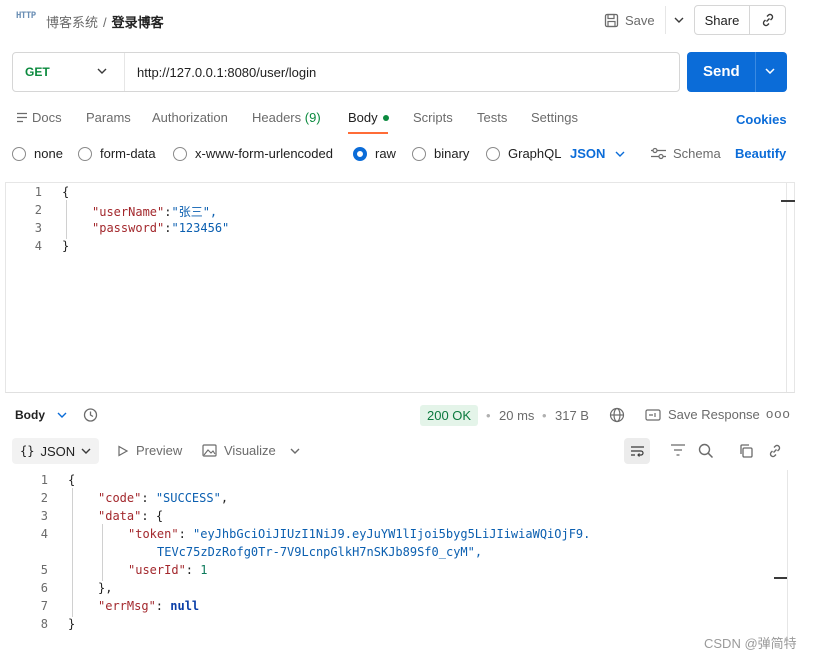  What do you see at coordinates (678, 450) in the screenshot?
I see `filter-icon` at bounding box center [678, 450].